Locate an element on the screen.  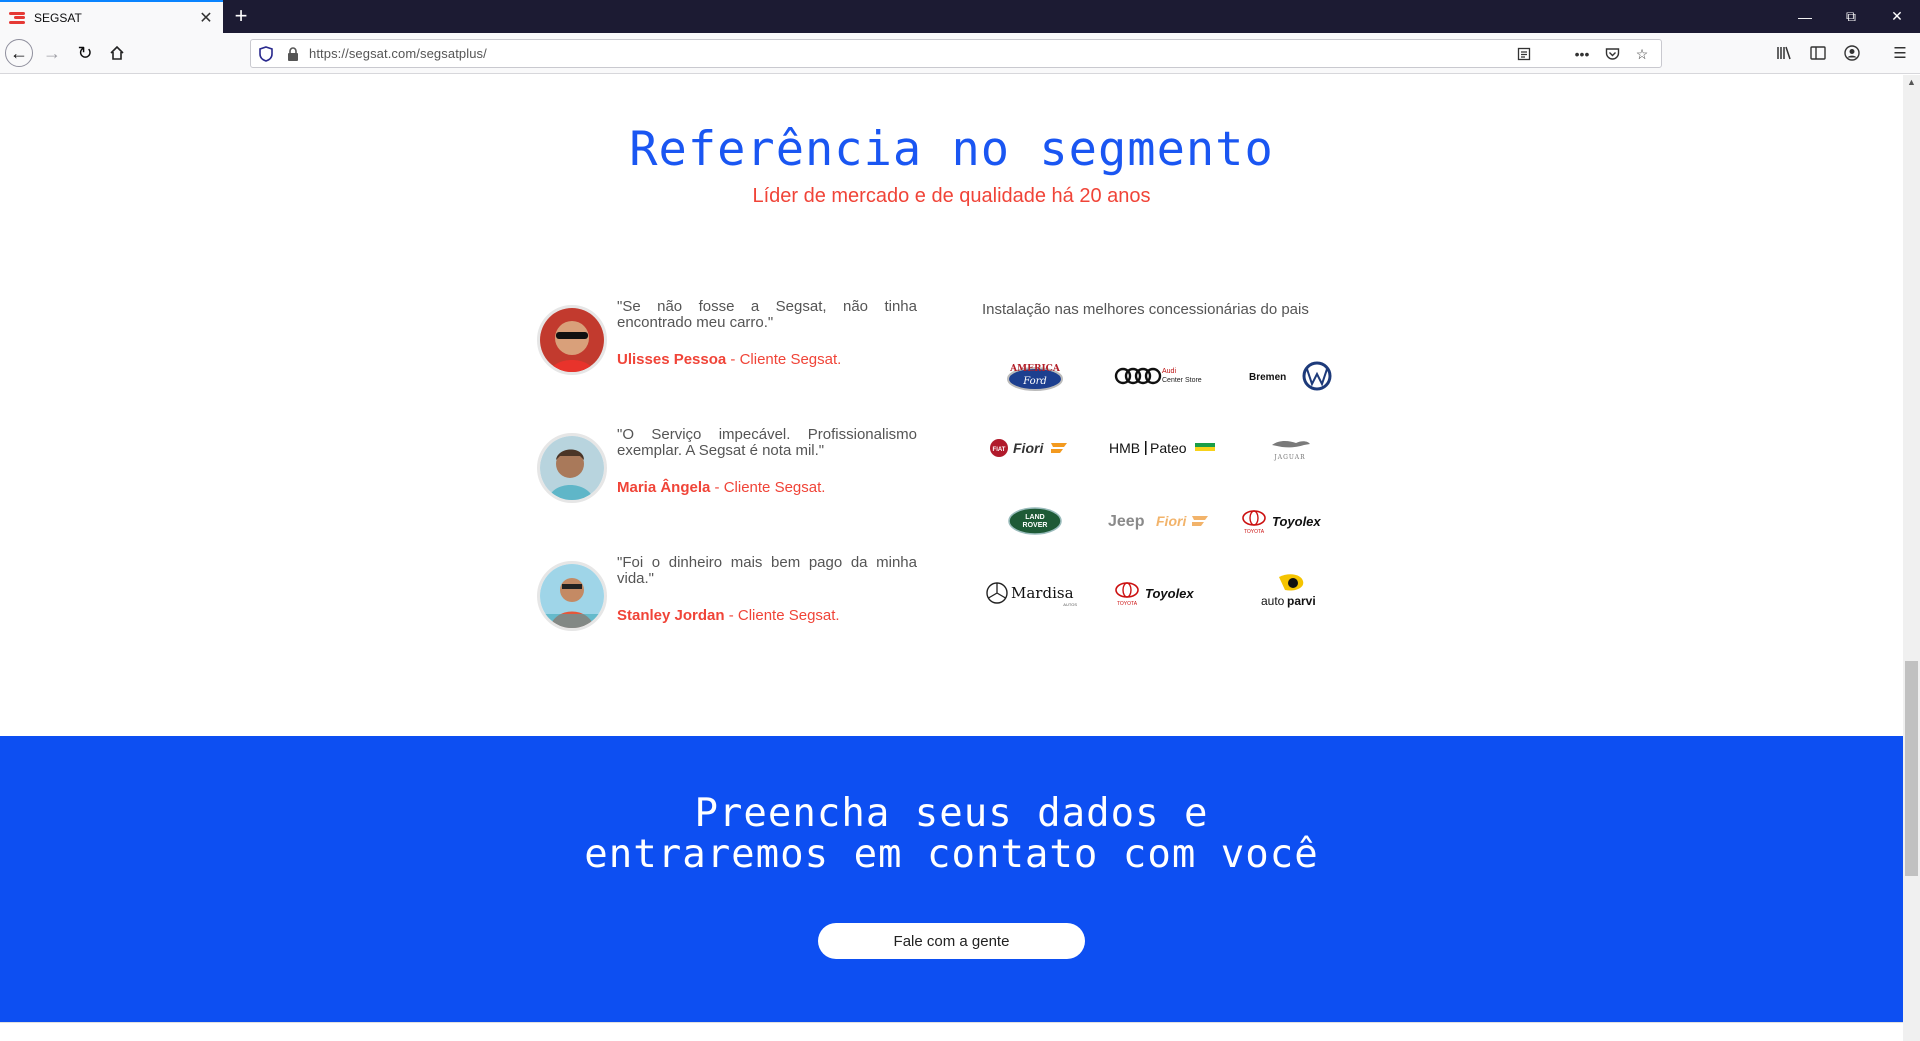
autoparvi-logo: auto parvi is located at coordinates (1290, 593).